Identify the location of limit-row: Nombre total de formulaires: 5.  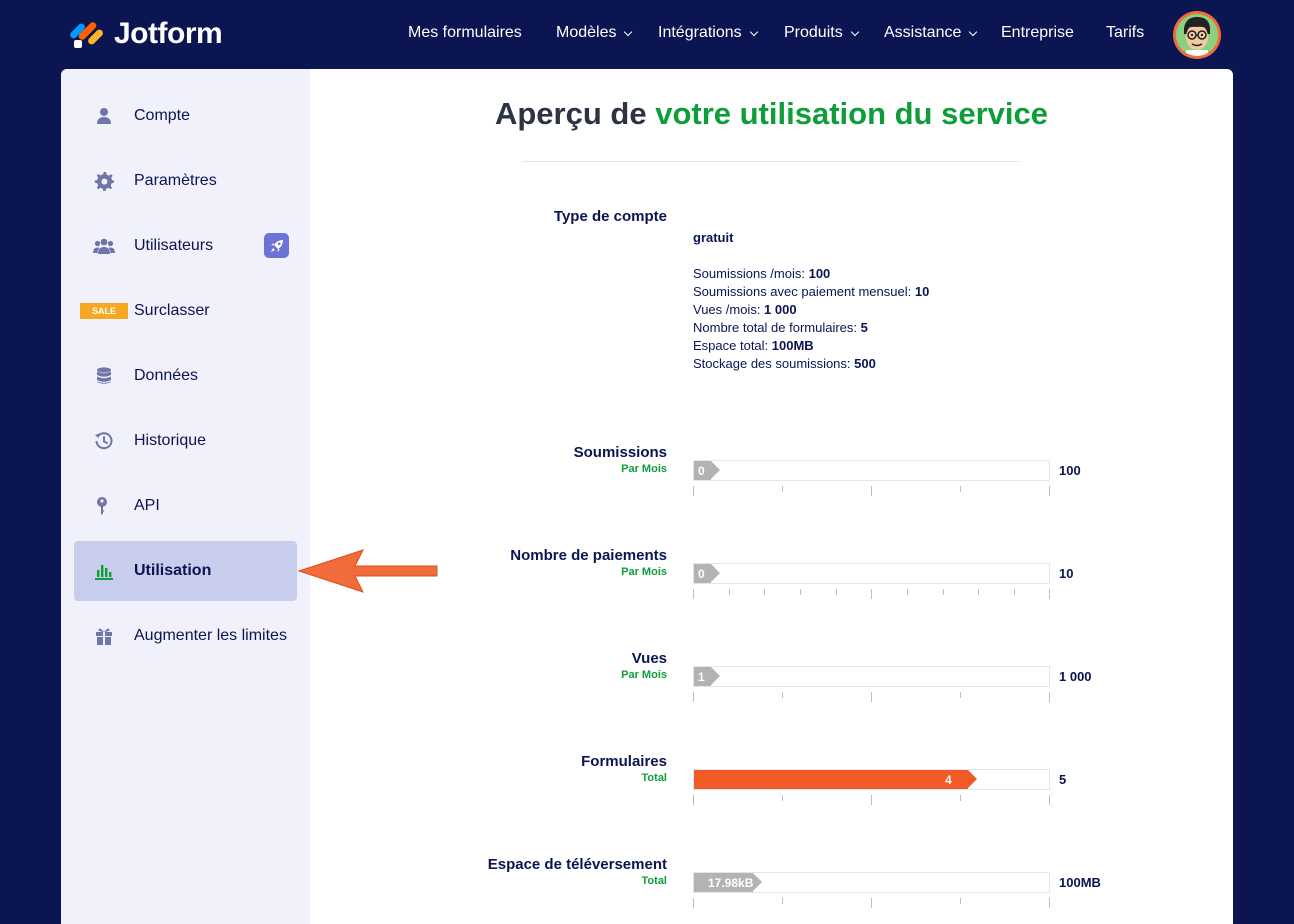
(811, 328).